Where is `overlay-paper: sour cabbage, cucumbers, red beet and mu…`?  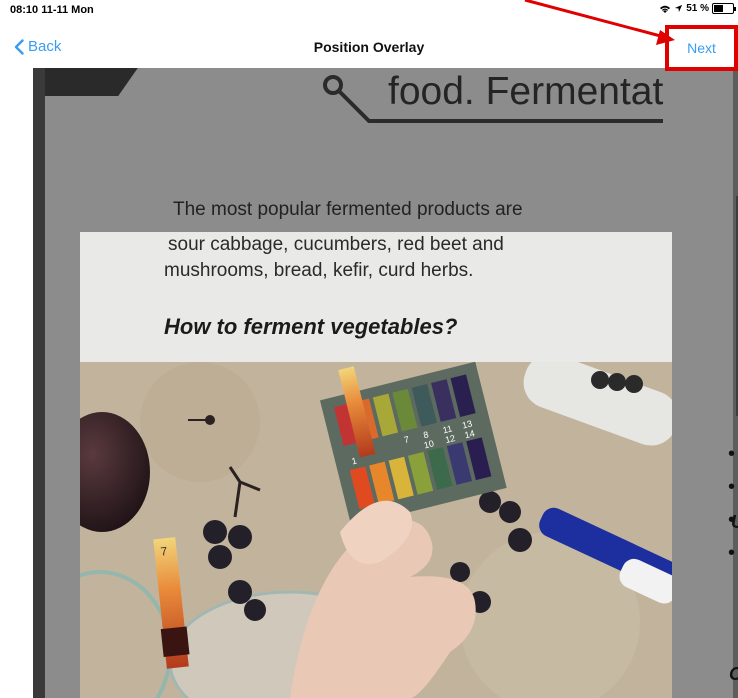
overlay-paper: sour cabbage, cucumbers, red beet and mu… is located at coordinates (376, 297).